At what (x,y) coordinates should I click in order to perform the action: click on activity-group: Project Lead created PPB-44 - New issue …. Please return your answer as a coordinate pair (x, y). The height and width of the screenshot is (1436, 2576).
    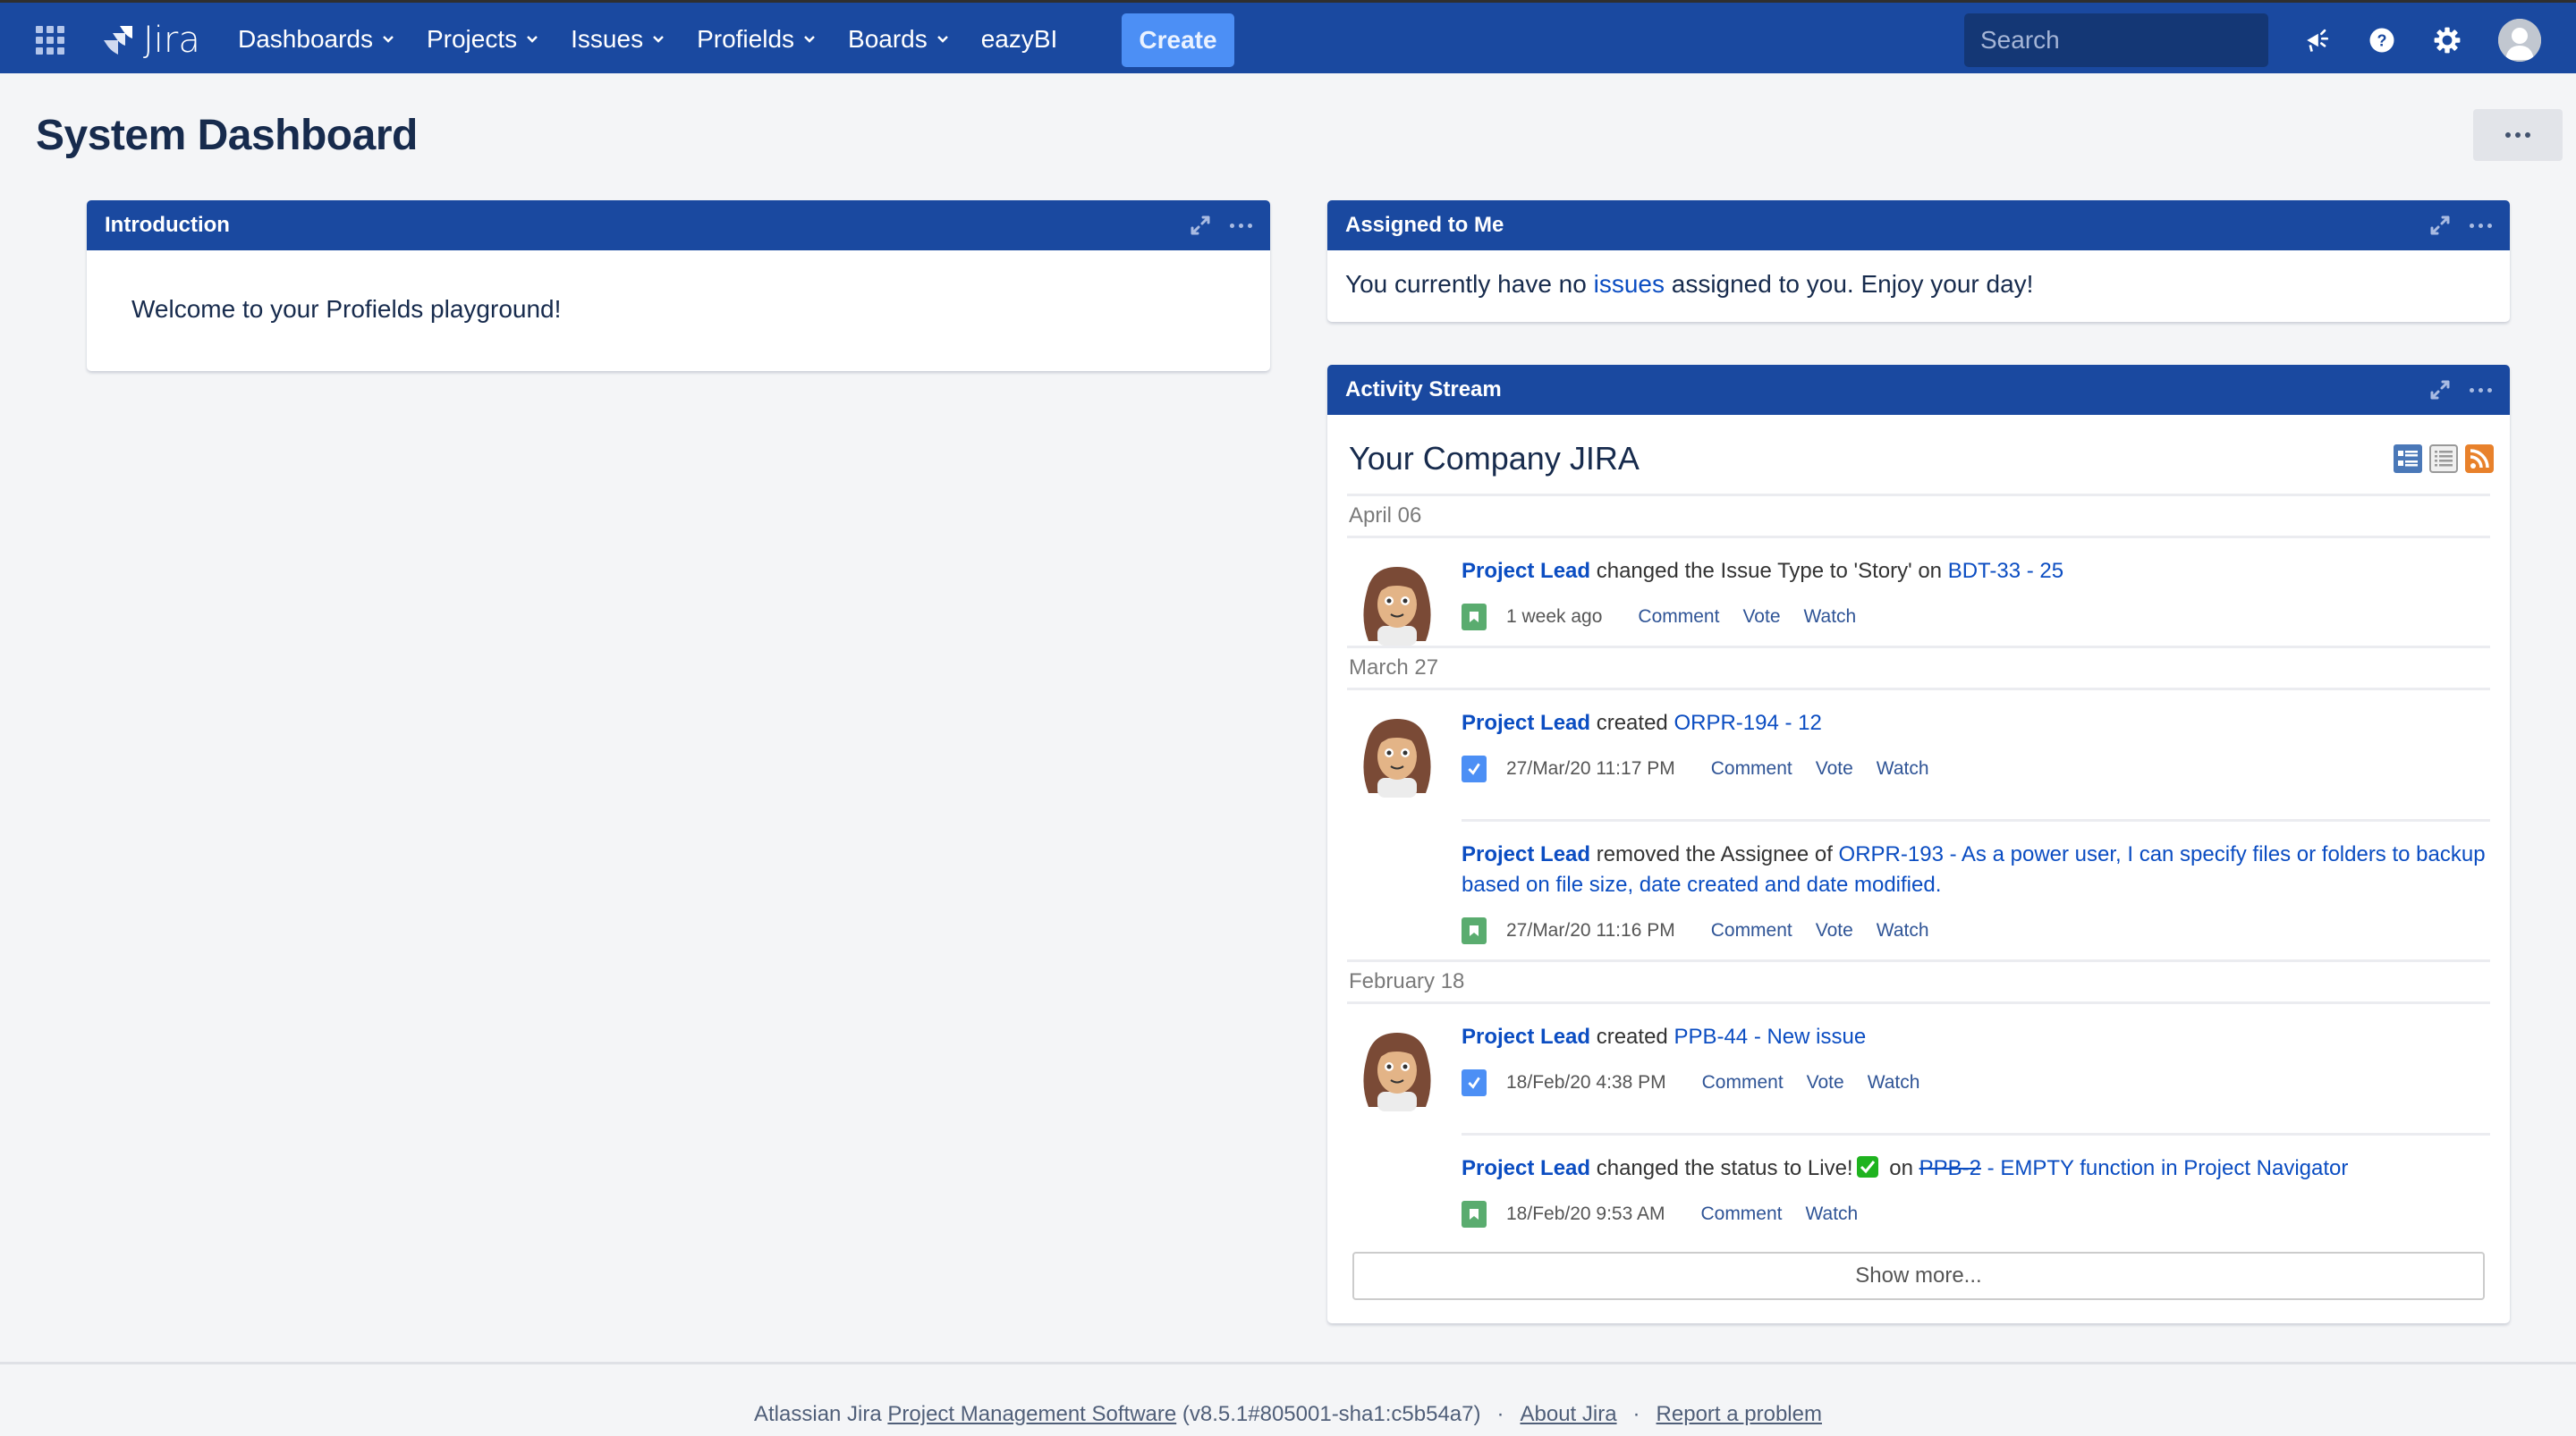
    Looking at the image, I should click on (1918, 1121).